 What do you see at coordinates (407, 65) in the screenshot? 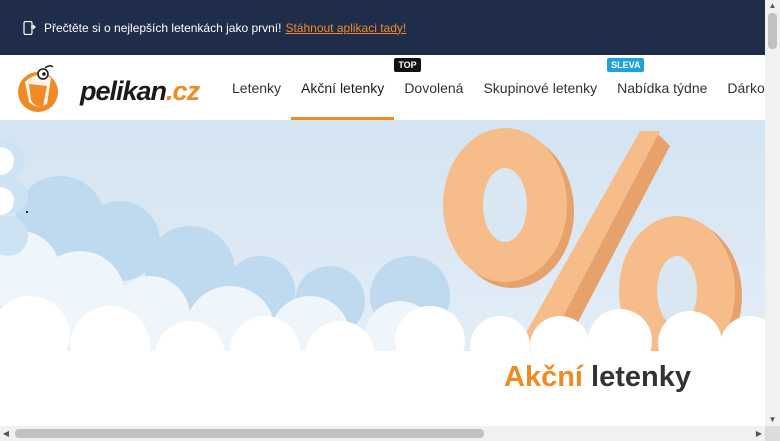
I see `top-badge: TOP` at bounding box center [407, 65].